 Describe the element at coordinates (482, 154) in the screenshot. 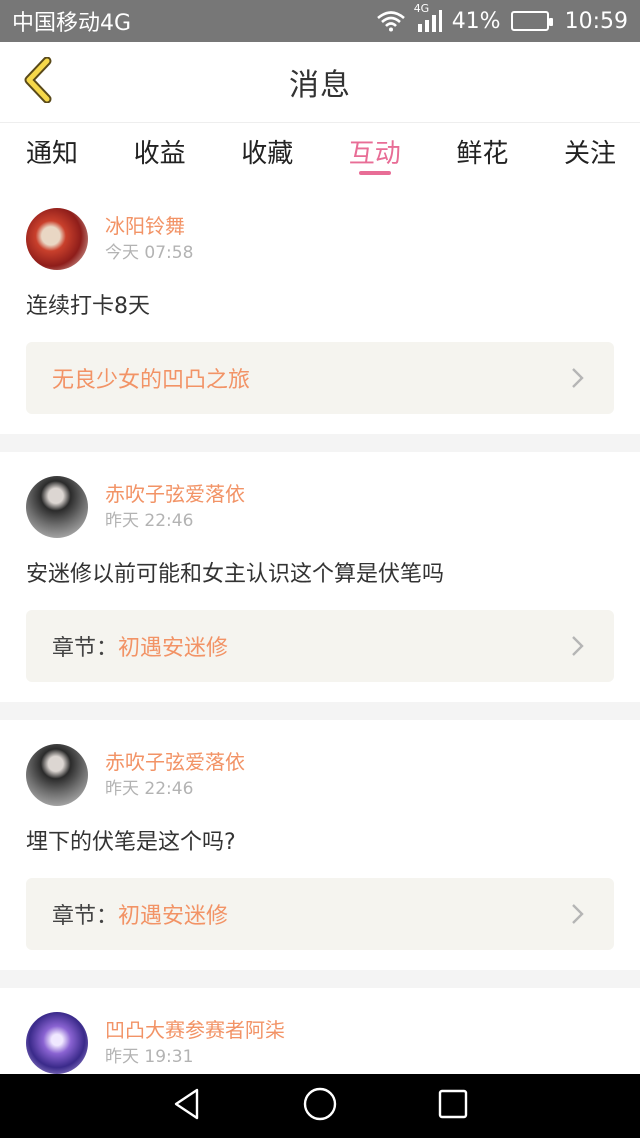

I see `tab-flowers: 鲜花` at that location.